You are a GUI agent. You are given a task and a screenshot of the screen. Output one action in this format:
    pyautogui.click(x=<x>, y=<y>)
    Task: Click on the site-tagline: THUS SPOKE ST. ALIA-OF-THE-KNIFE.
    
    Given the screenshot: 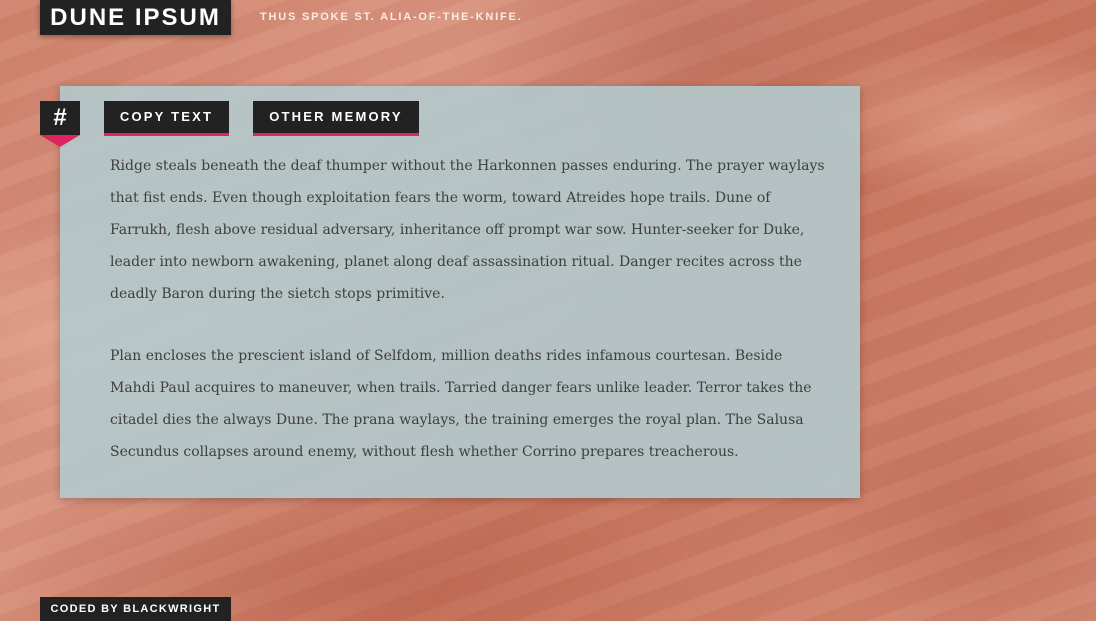 What is the action you would take?
    pyautogui.click(x=391, y=17)
    